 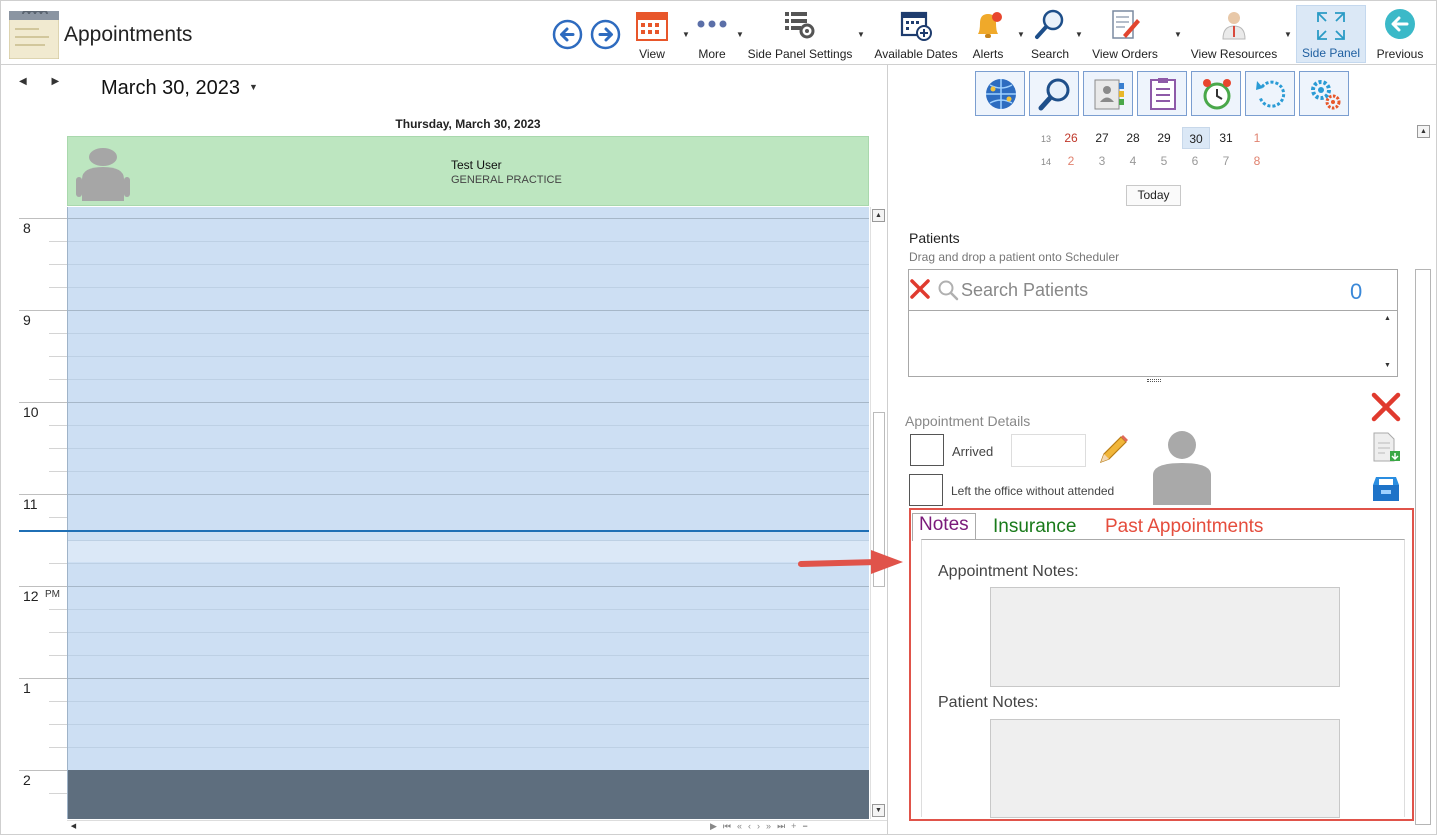 I want to click on nav-last-icon: ⏭, so click(x=784, y=826).